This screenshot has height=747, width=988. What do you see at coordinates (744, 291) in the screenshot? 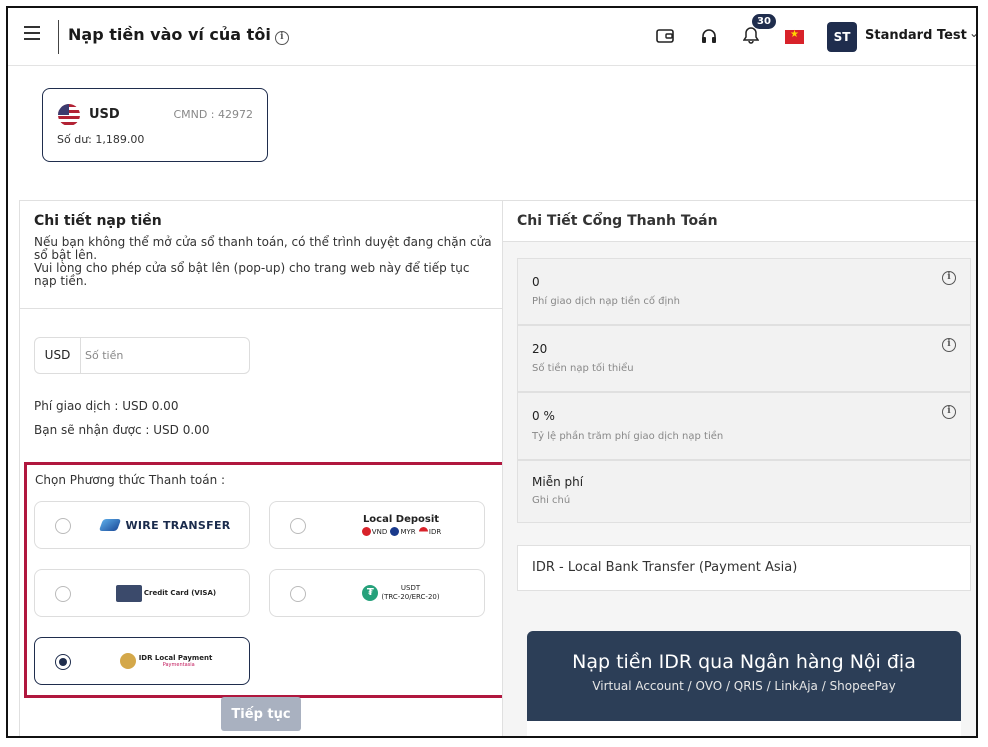
I see `stat-fixed-fee: 0 Phí giao dịch nạp tiền cố định i` at bounding box center [744, 291].